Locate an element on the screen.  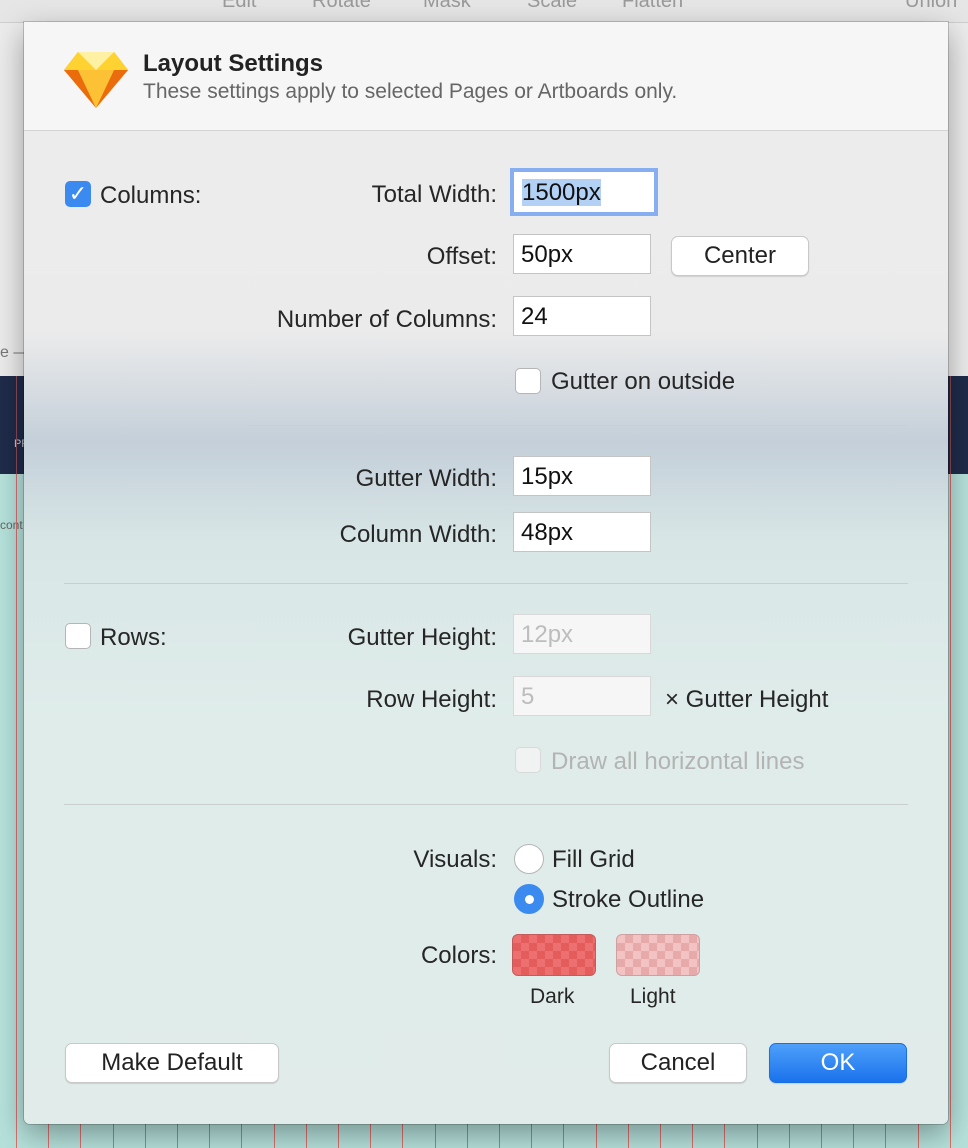
gutter-width-input: 15px is located at coordinates (582, 476).